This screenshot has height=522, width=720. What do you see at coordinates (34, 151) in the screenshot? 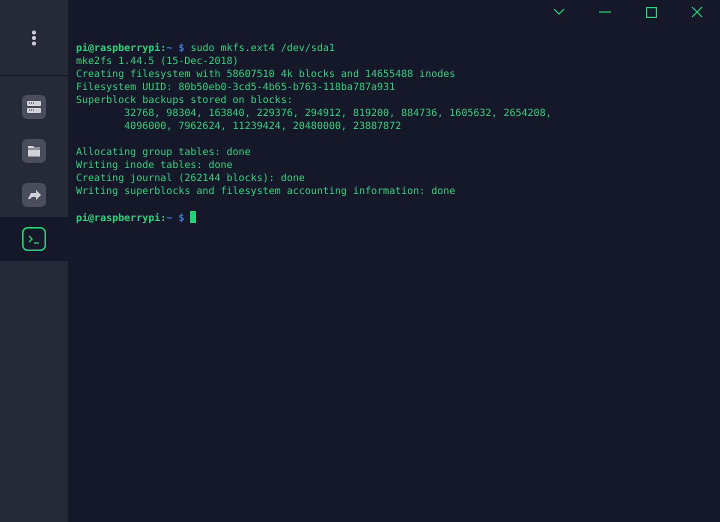
I see `folder-icon` at bounding box center [34, 151].